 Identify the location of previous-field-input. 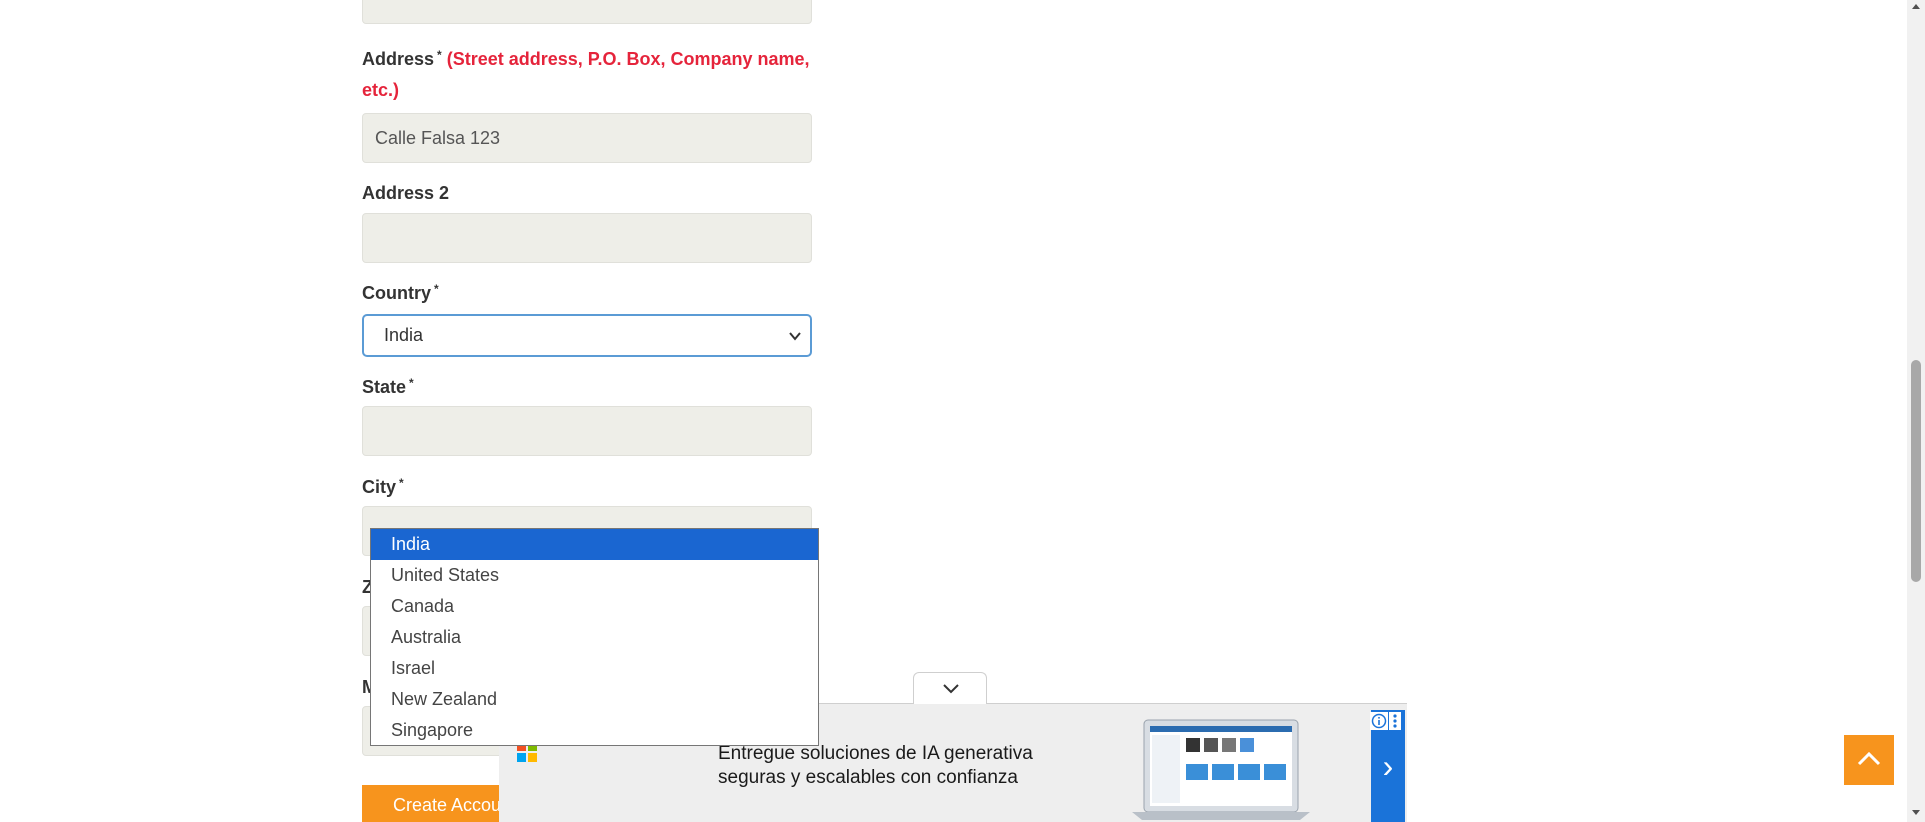
(587, 12).